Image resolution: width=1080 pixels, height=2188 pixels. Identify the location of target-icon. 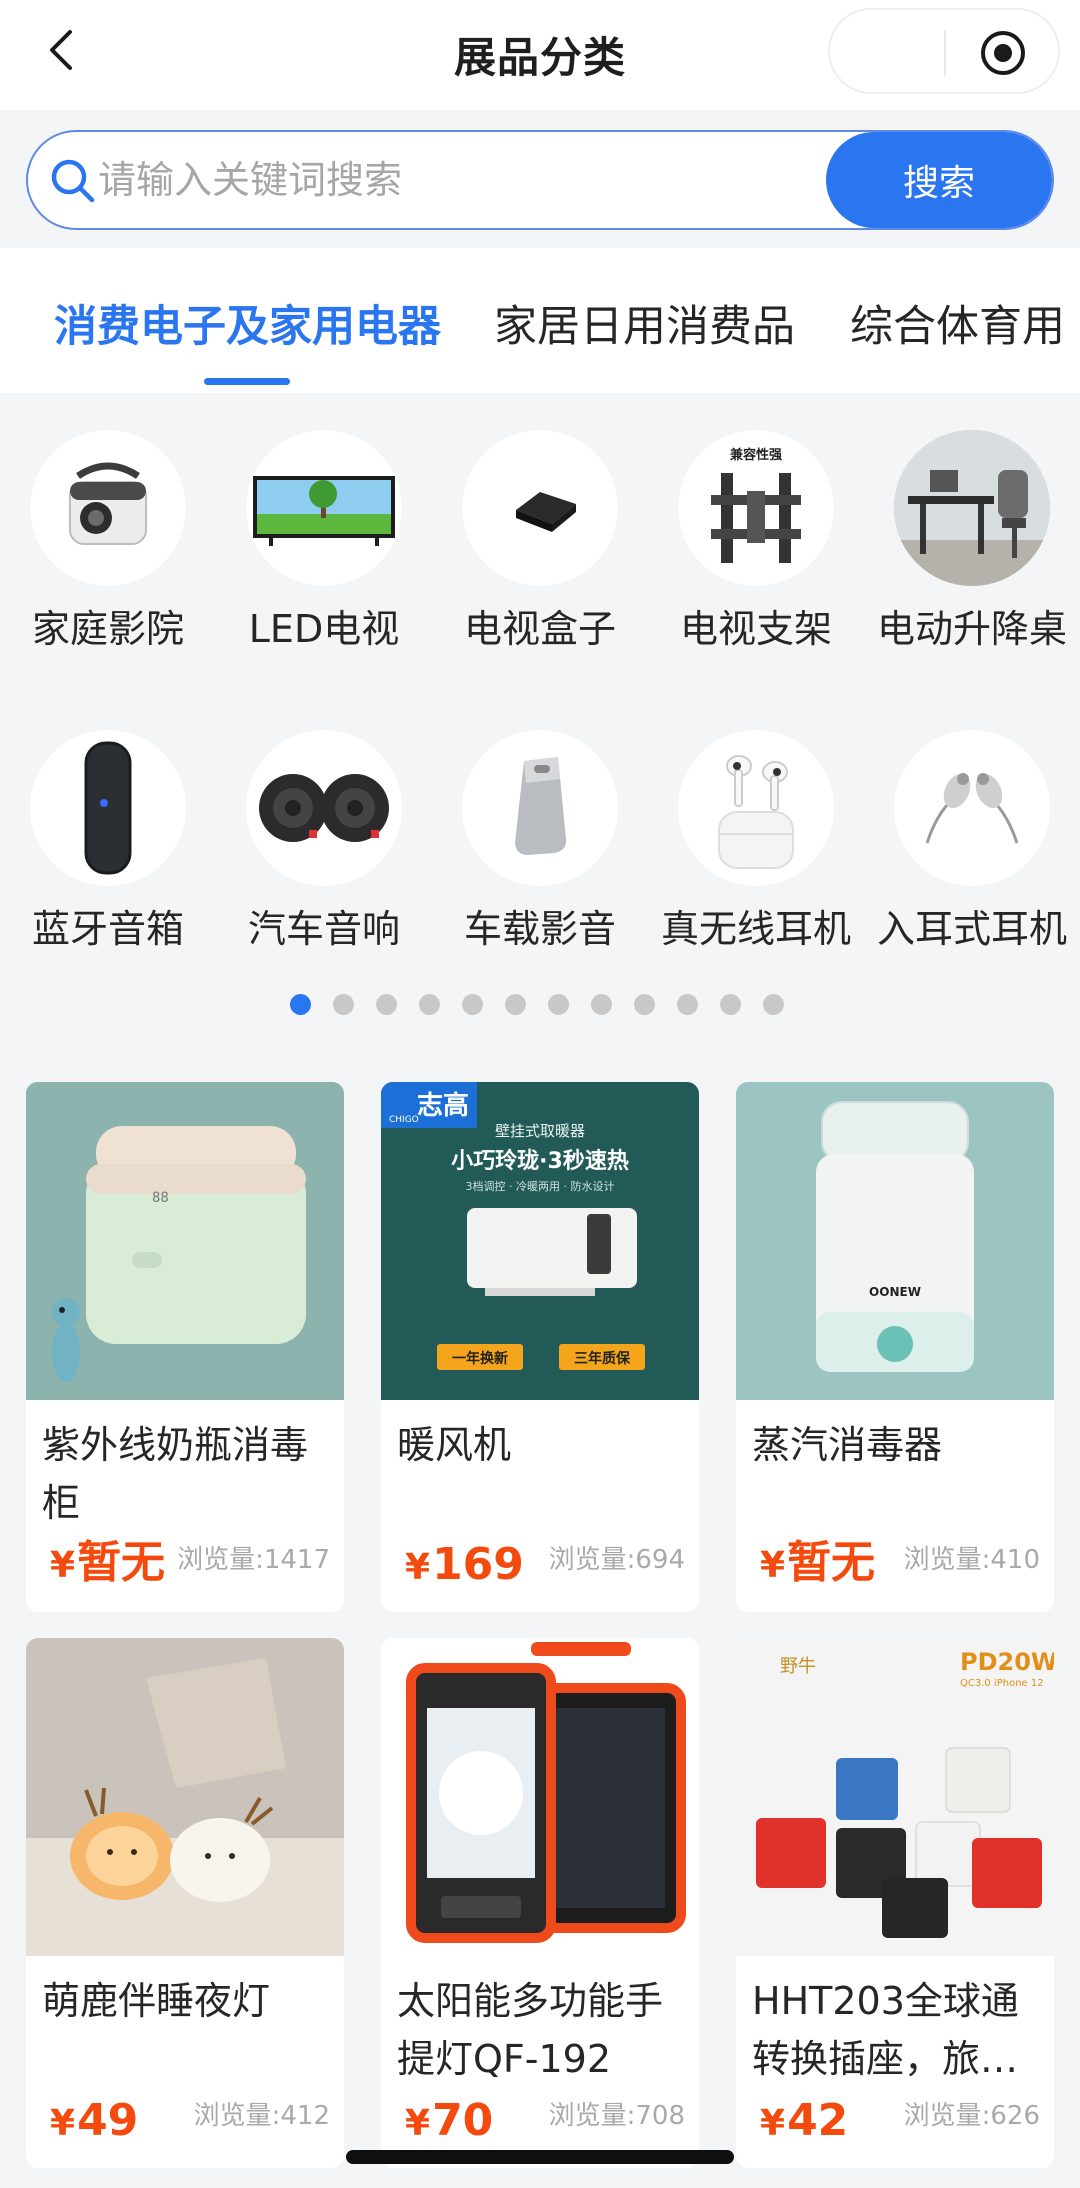
(1003, 53).